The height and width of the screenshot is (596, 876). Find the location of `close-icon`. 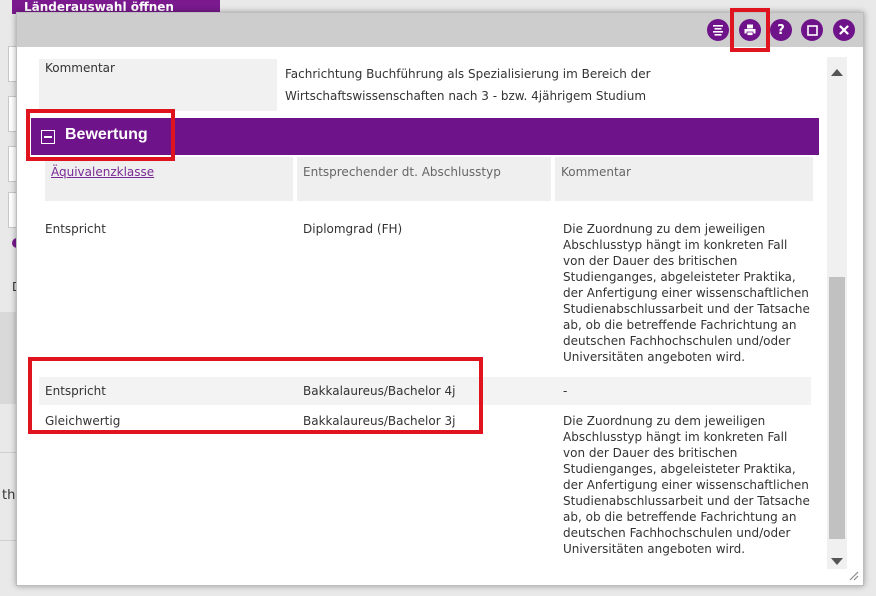

close-icon is located at coordinates (844, 30).